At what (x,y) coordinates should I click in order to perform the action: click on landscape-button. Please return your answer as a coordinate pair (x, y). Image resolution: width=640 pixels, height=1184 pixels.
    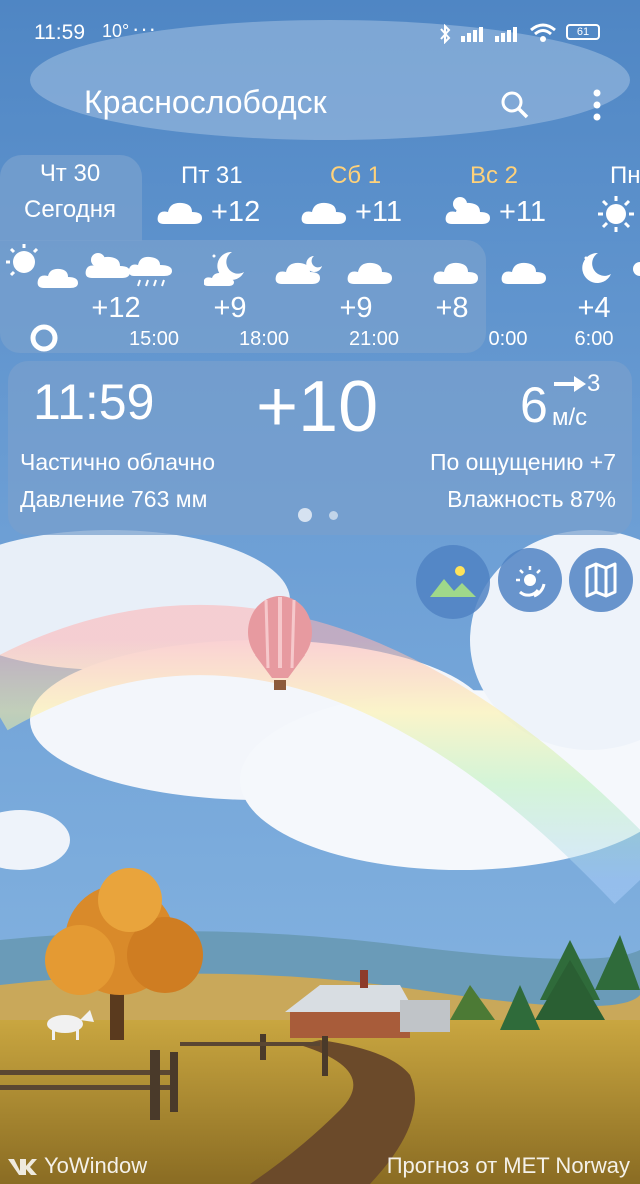
    Looking at the image, I should click on (453, 582).